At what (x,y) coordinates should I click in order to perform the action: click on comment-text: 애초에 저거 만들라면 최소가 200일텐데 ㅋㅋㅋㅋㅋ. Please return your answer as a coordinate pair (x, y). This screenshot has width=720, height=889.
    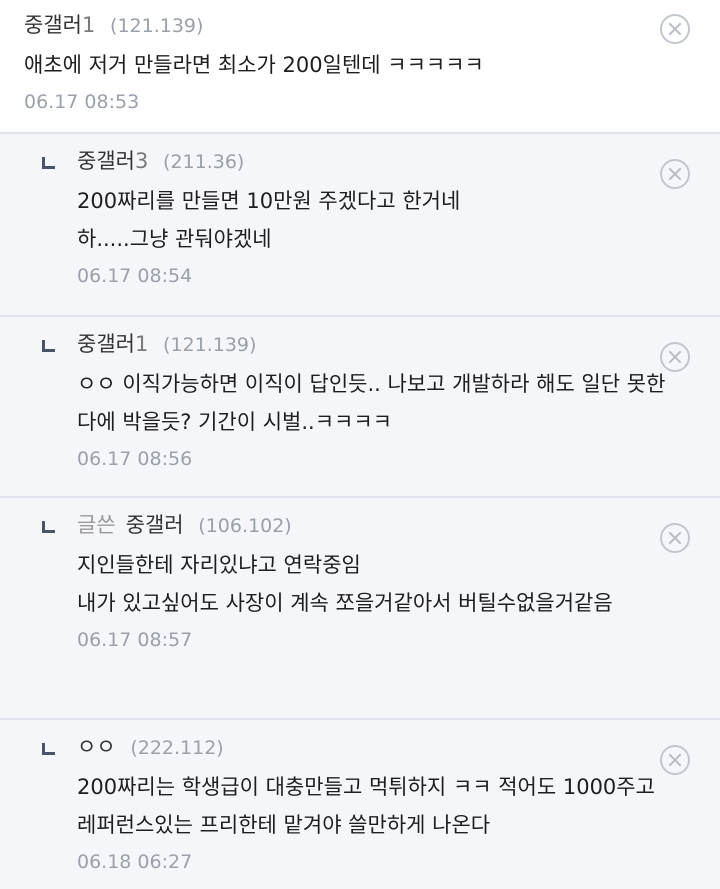
    Looking at the image, I should click on (342, 65).